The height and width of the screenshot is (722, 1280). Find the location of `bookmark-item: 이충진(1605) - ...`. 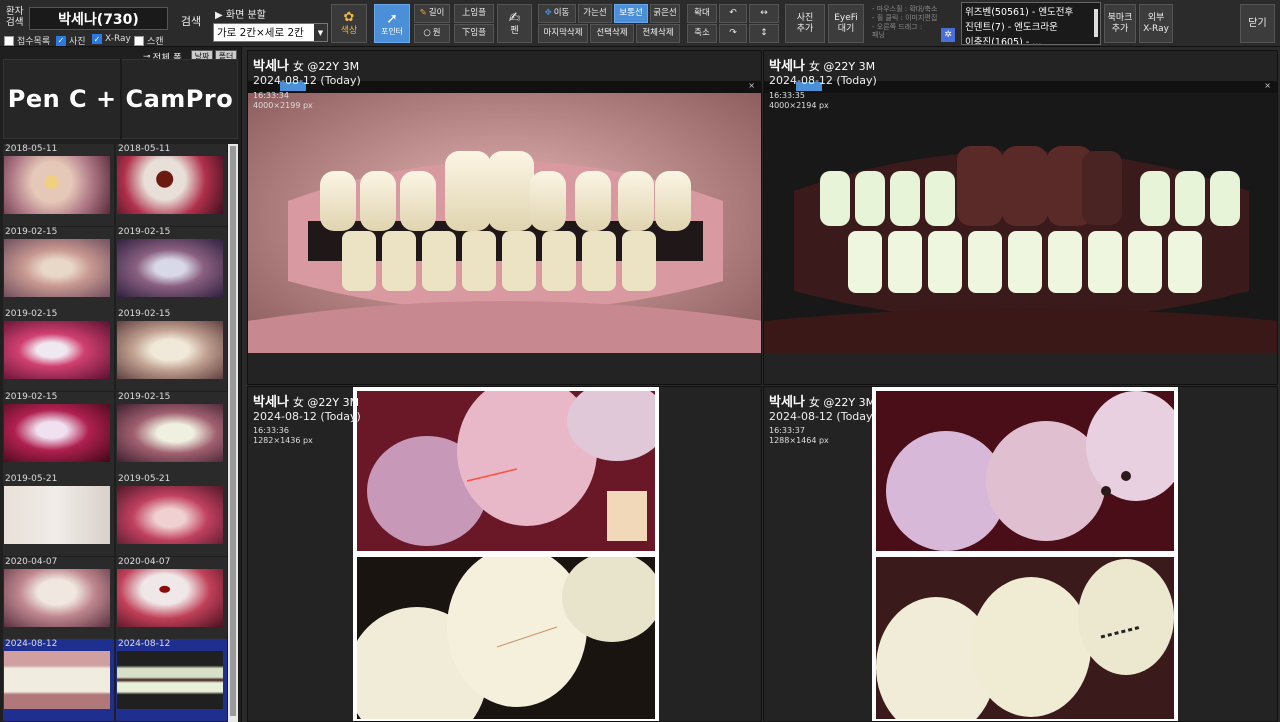

bookmark-item: 이충진(1605) - ... is located at coordinates (1031, 38).